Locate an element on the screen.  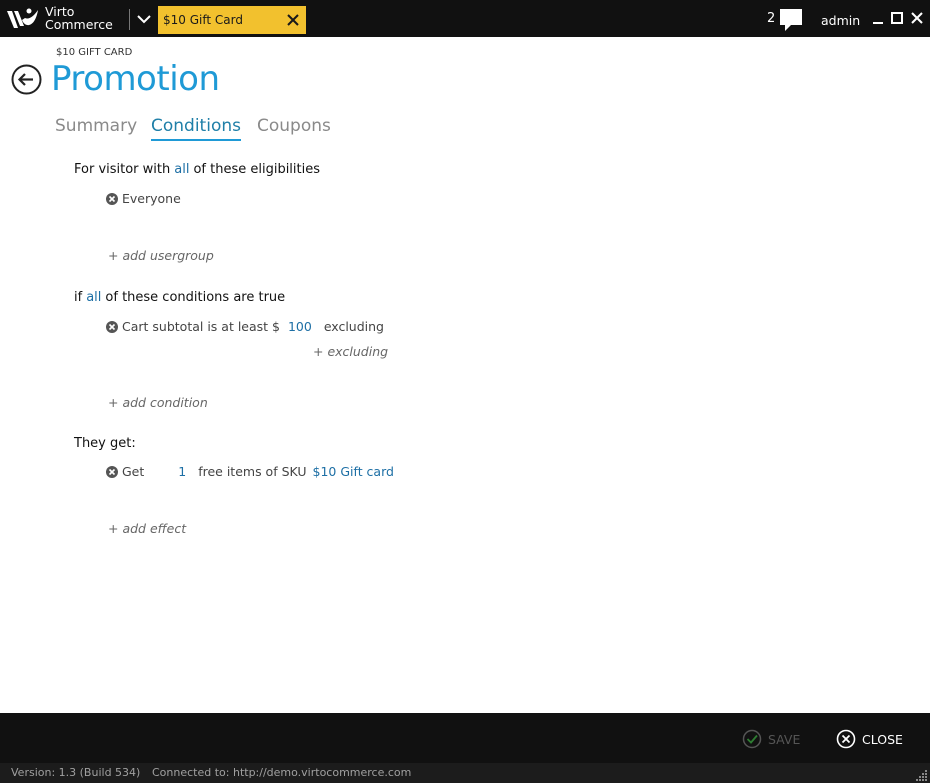
effect-item: Get 1 free items of SKU $10 Gift card is located at coordinates (250, 471).